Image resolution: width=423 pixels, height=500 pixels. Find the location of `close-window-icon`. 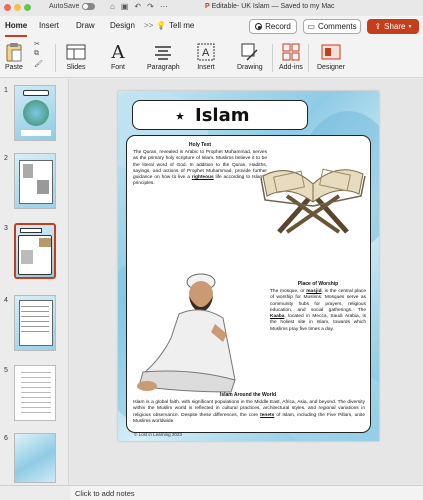

close-window-icon is located at coordinates (7, 7).